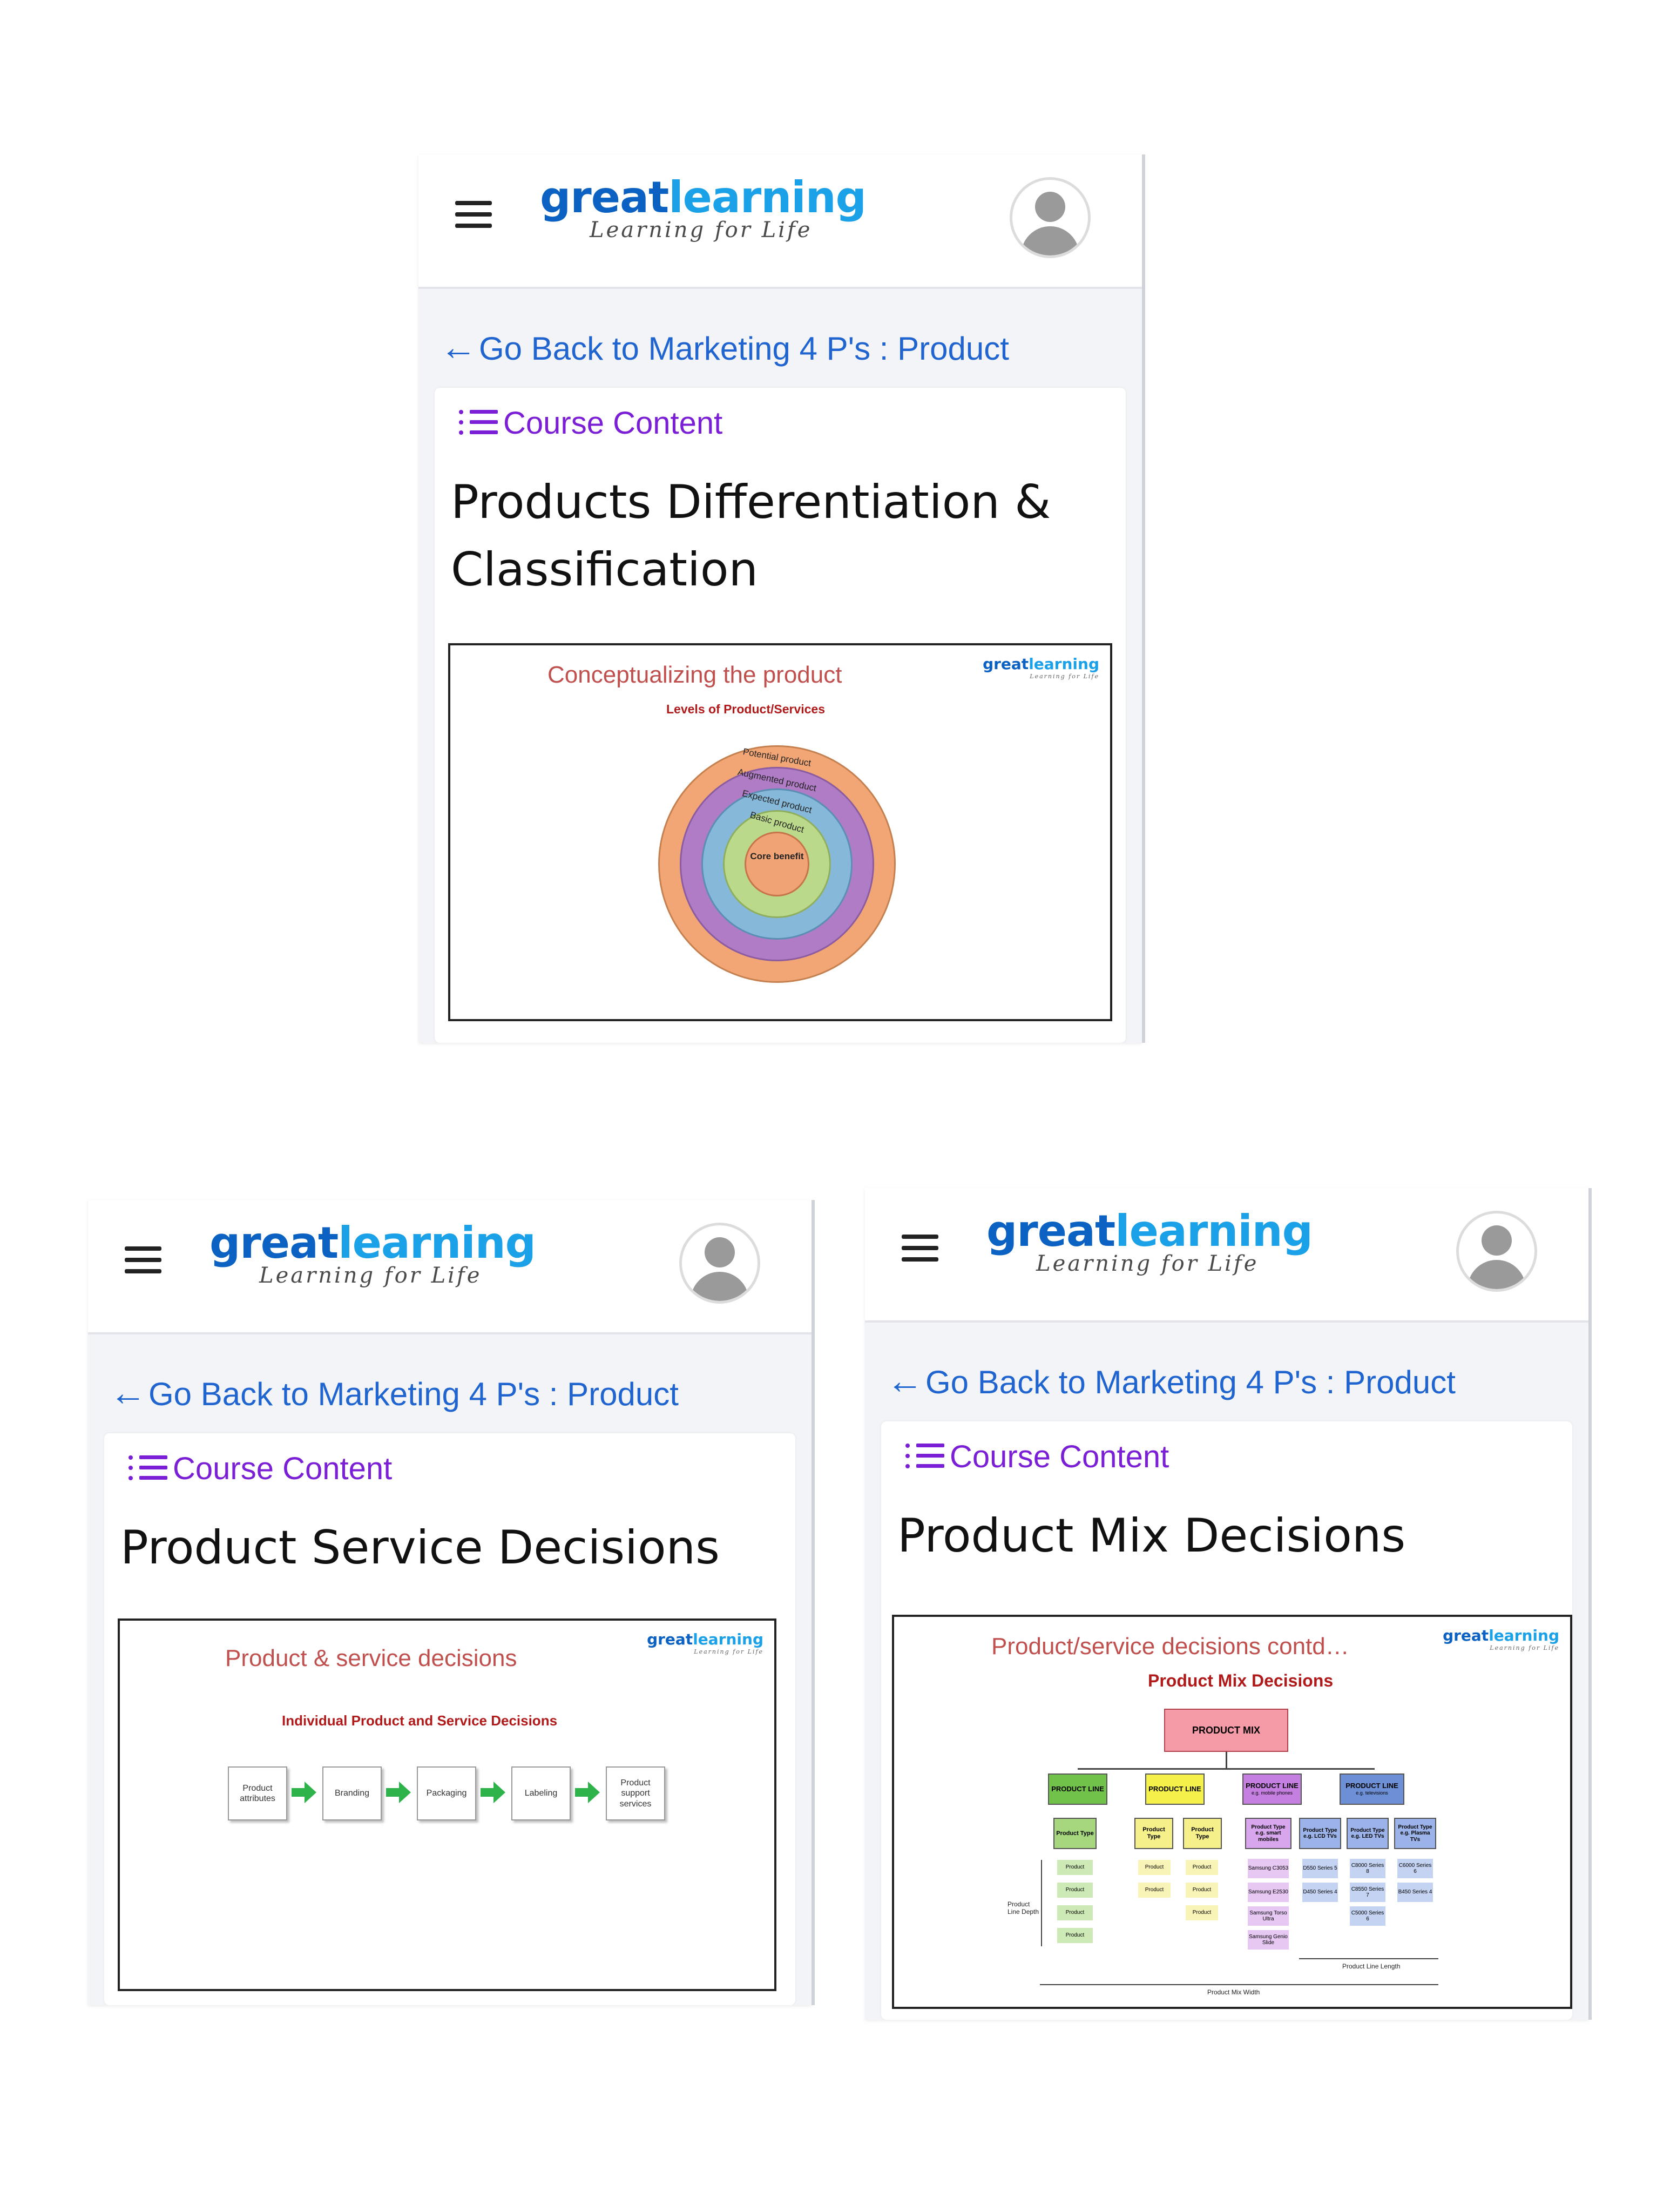 This screenshot has width=1677, height=2212. What do you see at coordinates (1367, 1868) in the screenshot?
I see `product-item: C8000 Series 8` at bounding box center [1367, 1868].